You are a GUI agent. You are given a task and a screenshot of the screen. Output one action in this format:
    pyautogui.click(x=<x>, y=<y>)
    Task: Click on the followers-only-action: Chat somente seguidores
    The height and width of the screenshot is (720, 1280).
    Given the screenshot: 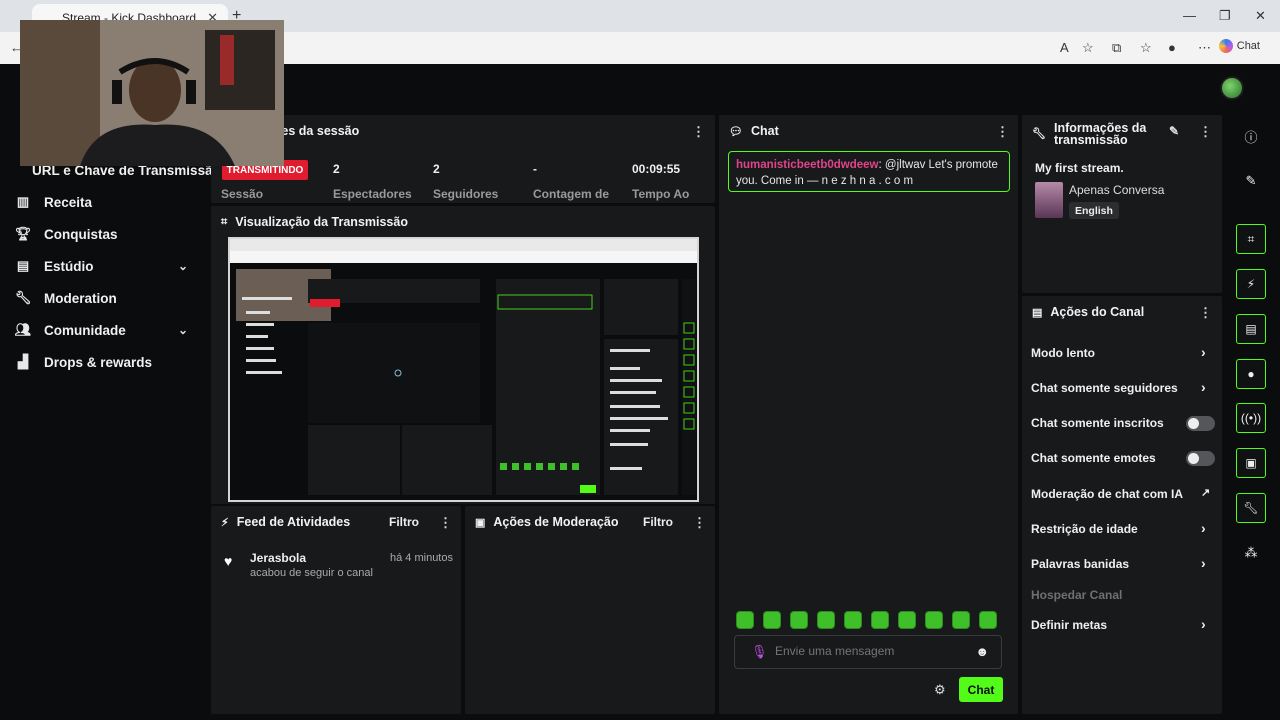 What is the action you would take?
    pyautogui.click(x=1104, y=388)
    